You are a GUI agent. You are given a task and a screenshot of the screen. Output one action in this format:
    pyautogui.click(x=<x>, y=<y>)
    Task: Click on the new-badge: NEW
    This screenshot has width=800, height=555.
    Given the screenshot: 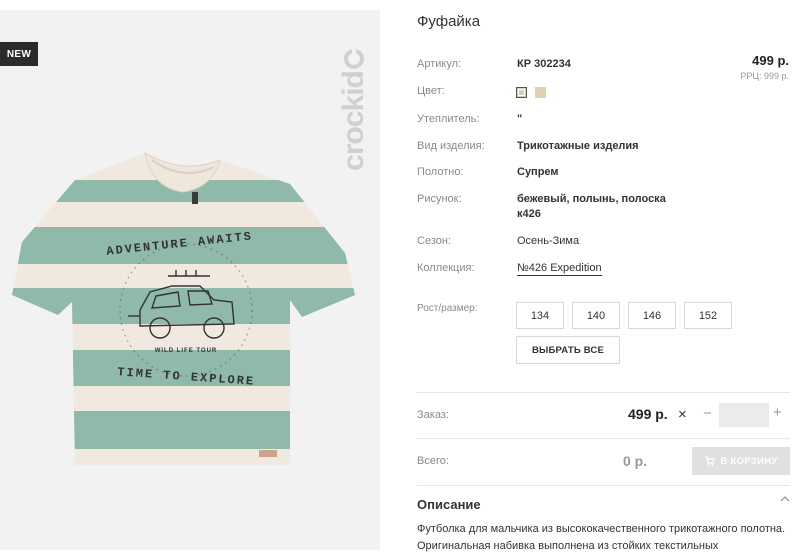 What is the action you would take?
    pyautogui.click(x=19, y=54)
    